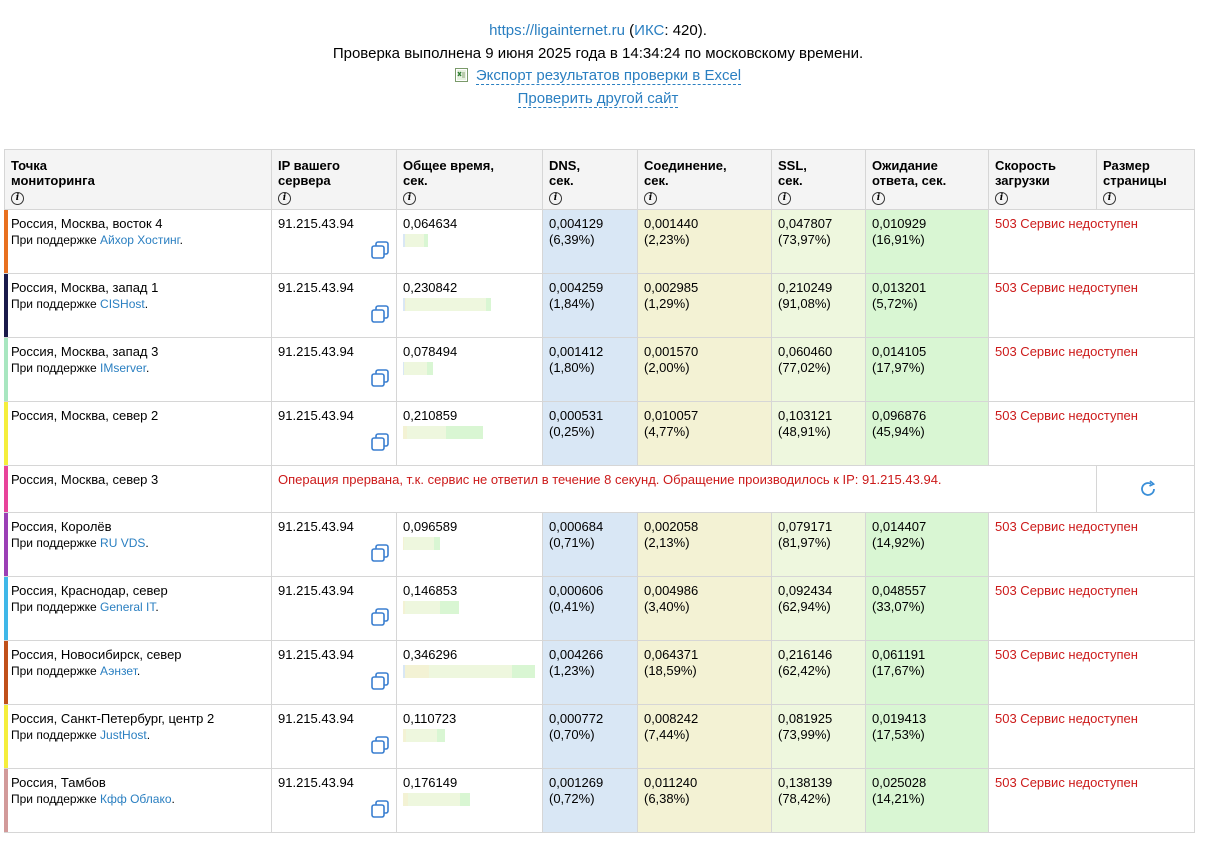 The width and height of the screenshot is (1230, 844). I want to click on status-cell: 503 Сервис недоступен, so click(1091, 736).